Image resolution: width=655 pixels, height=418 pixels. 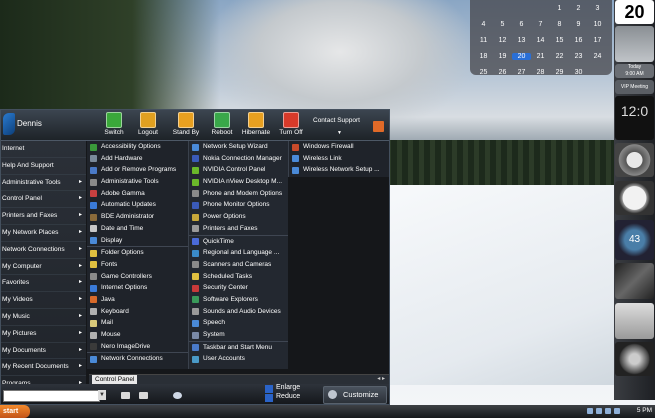 What do you see at coordinates (256, 124) in the screenshot?
I see `hibernate-button: Hibernate` at bounding box center [256, 124].